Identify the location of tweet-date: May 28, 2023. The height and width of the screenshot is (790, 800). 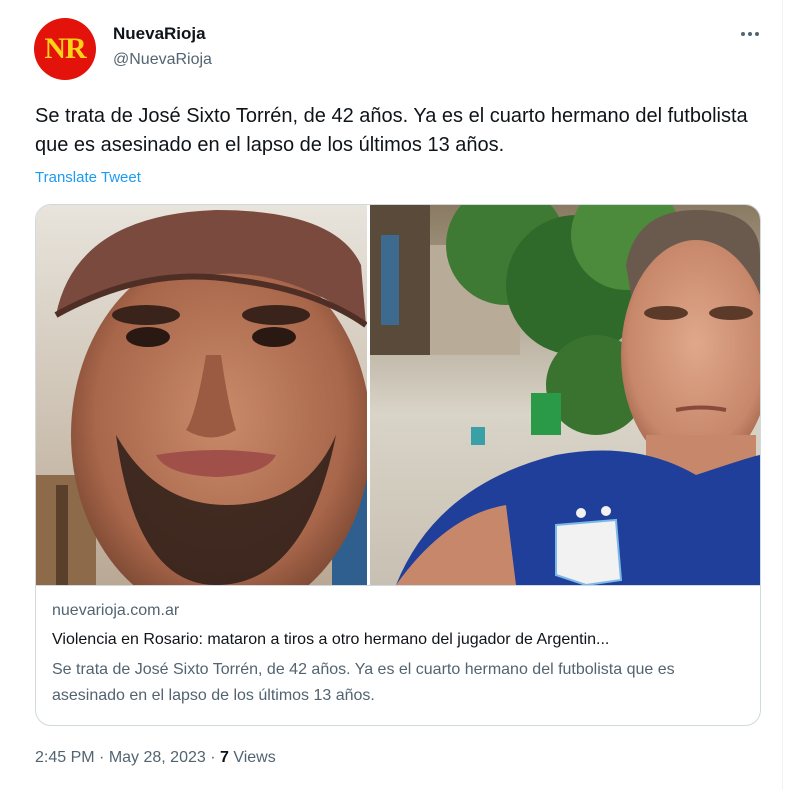
(157, 757).